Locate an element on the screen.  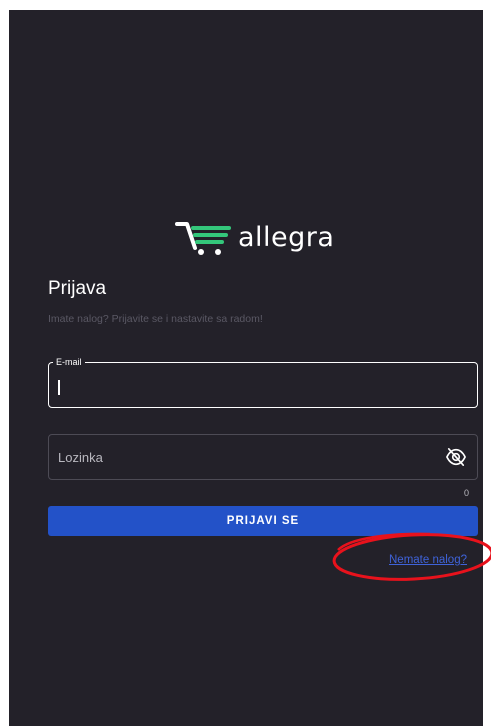
login-button: PRIJAVI SE is located at coordinates (263, 521).